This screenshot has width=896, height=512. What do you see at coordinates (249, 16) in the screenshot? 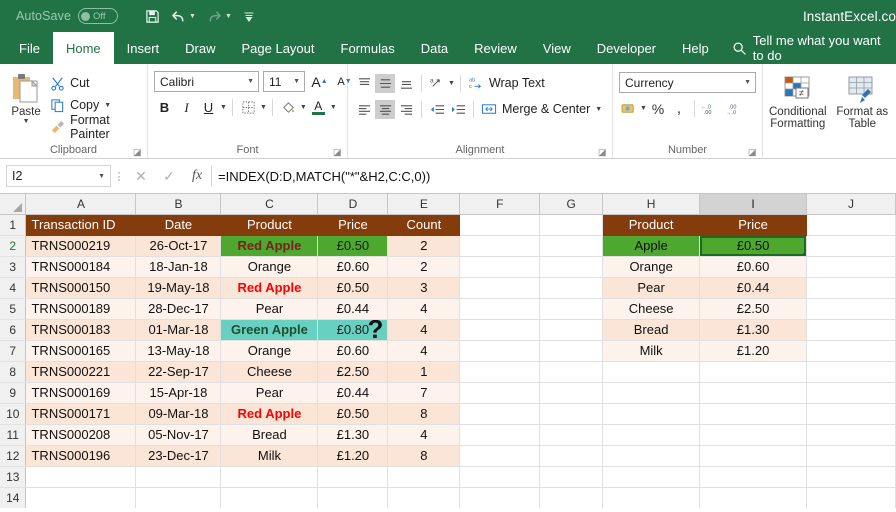
I see `customize-quick-access-icon` at bounding box center [249, 16].